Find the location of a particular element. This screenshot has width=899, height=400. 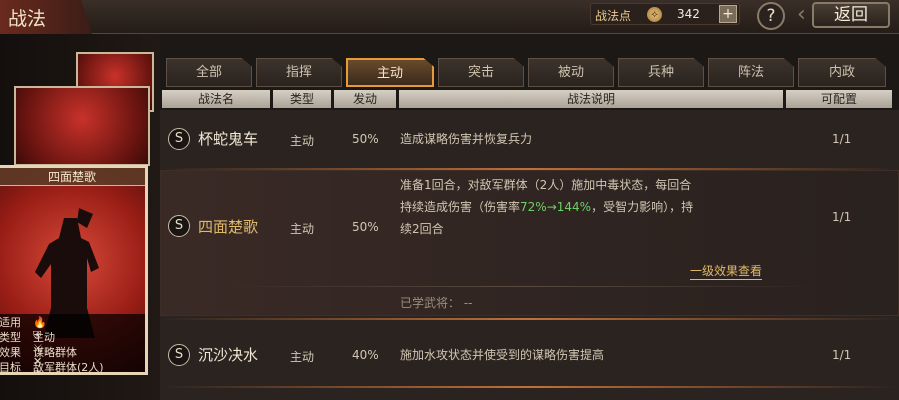

column-header-config: 可配置 is located at coordinates (839, 99).